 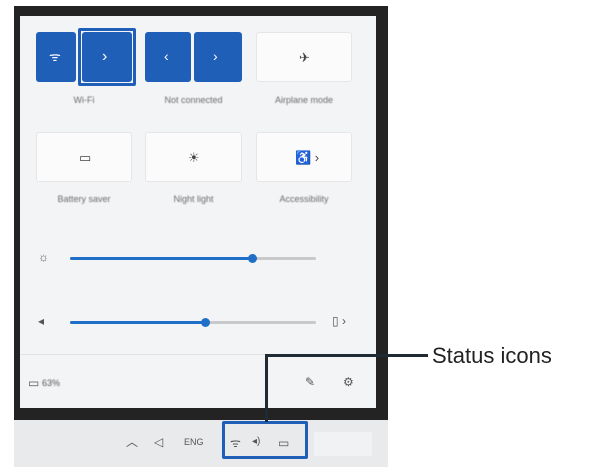 I want to click on brightness-icon: ☼, so click(x=43, y=257).